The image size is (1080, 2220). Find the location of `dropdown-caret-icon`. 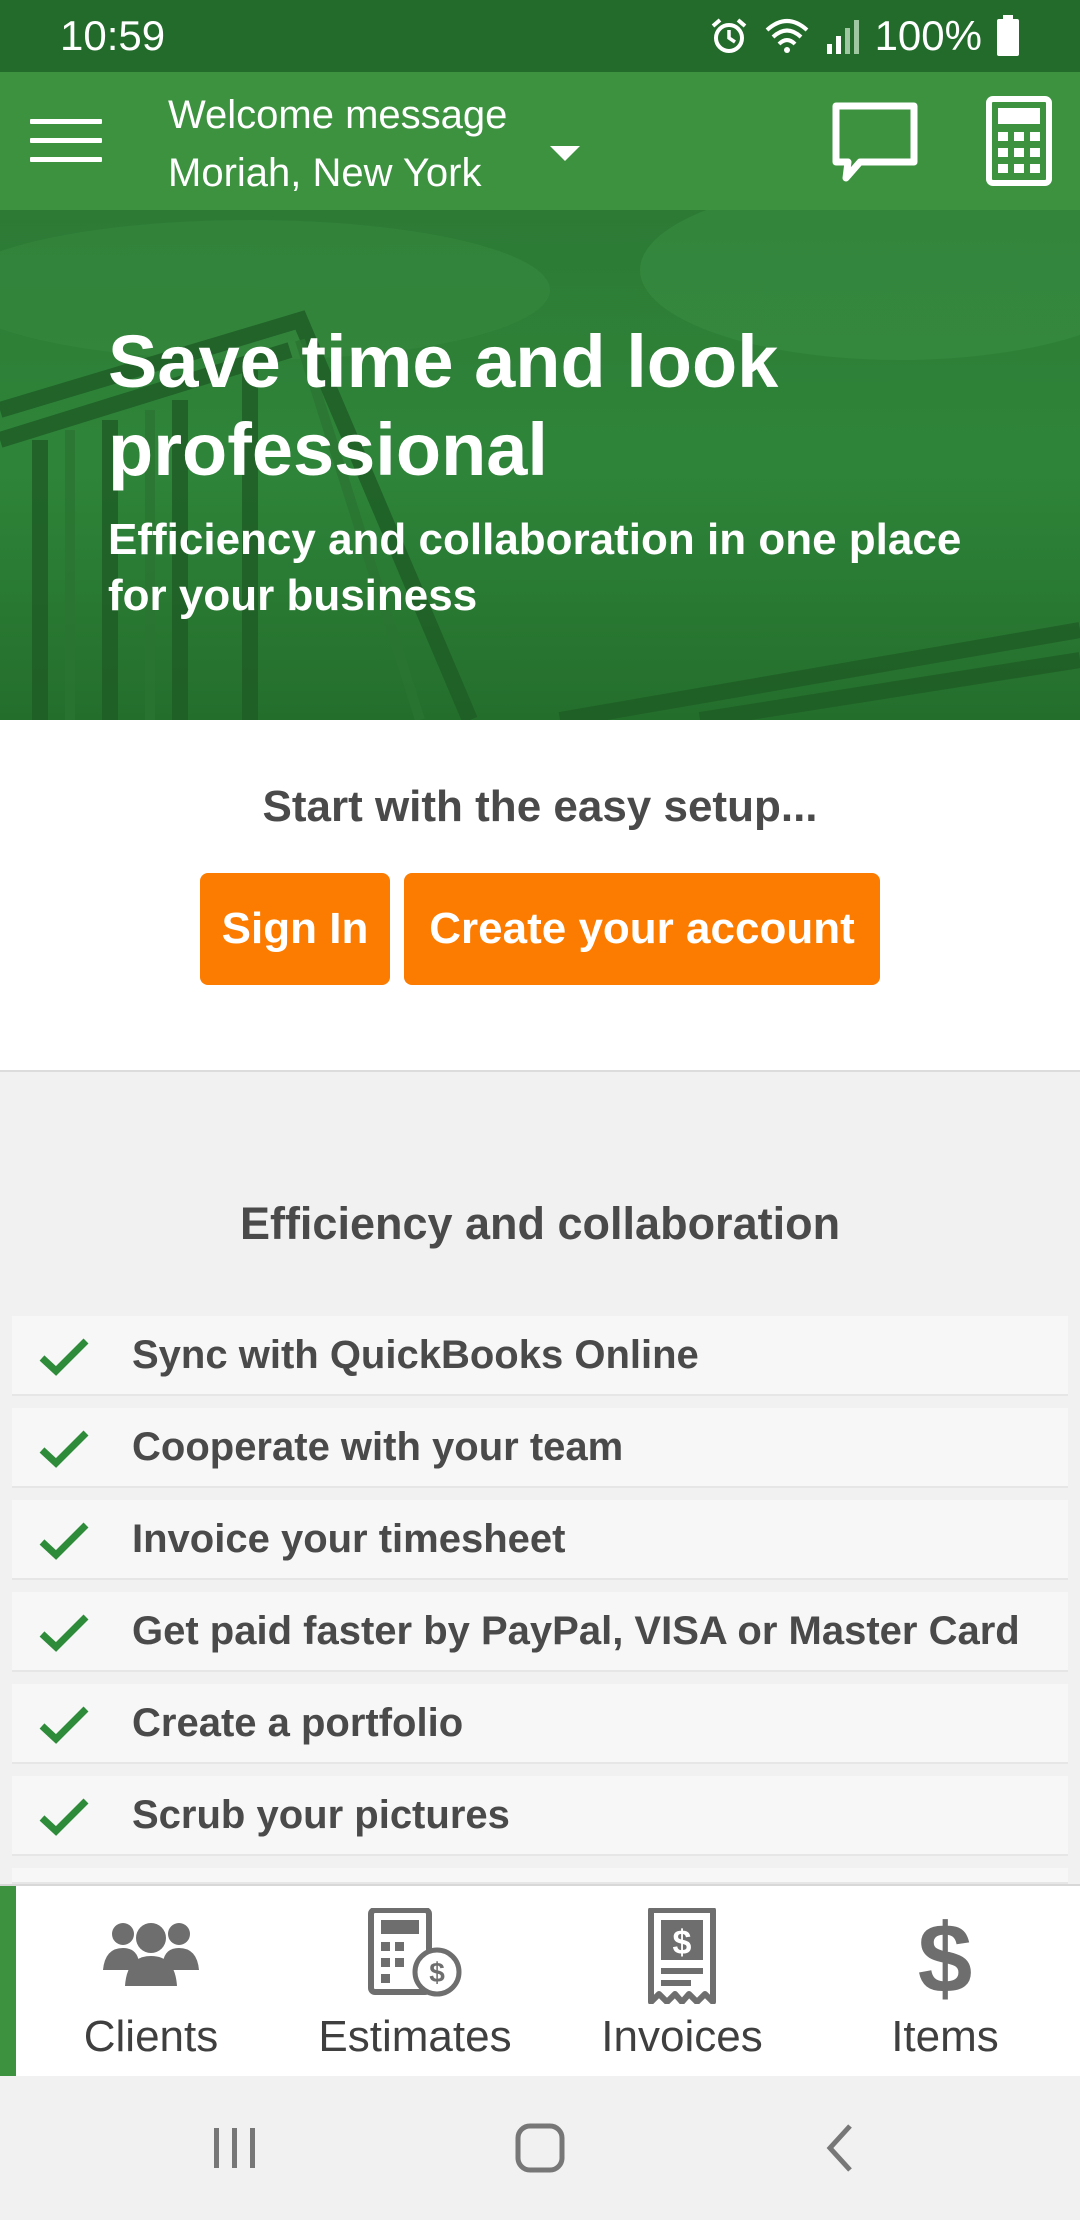

dropdown-caret-icon is located at coordinates (565, 153).